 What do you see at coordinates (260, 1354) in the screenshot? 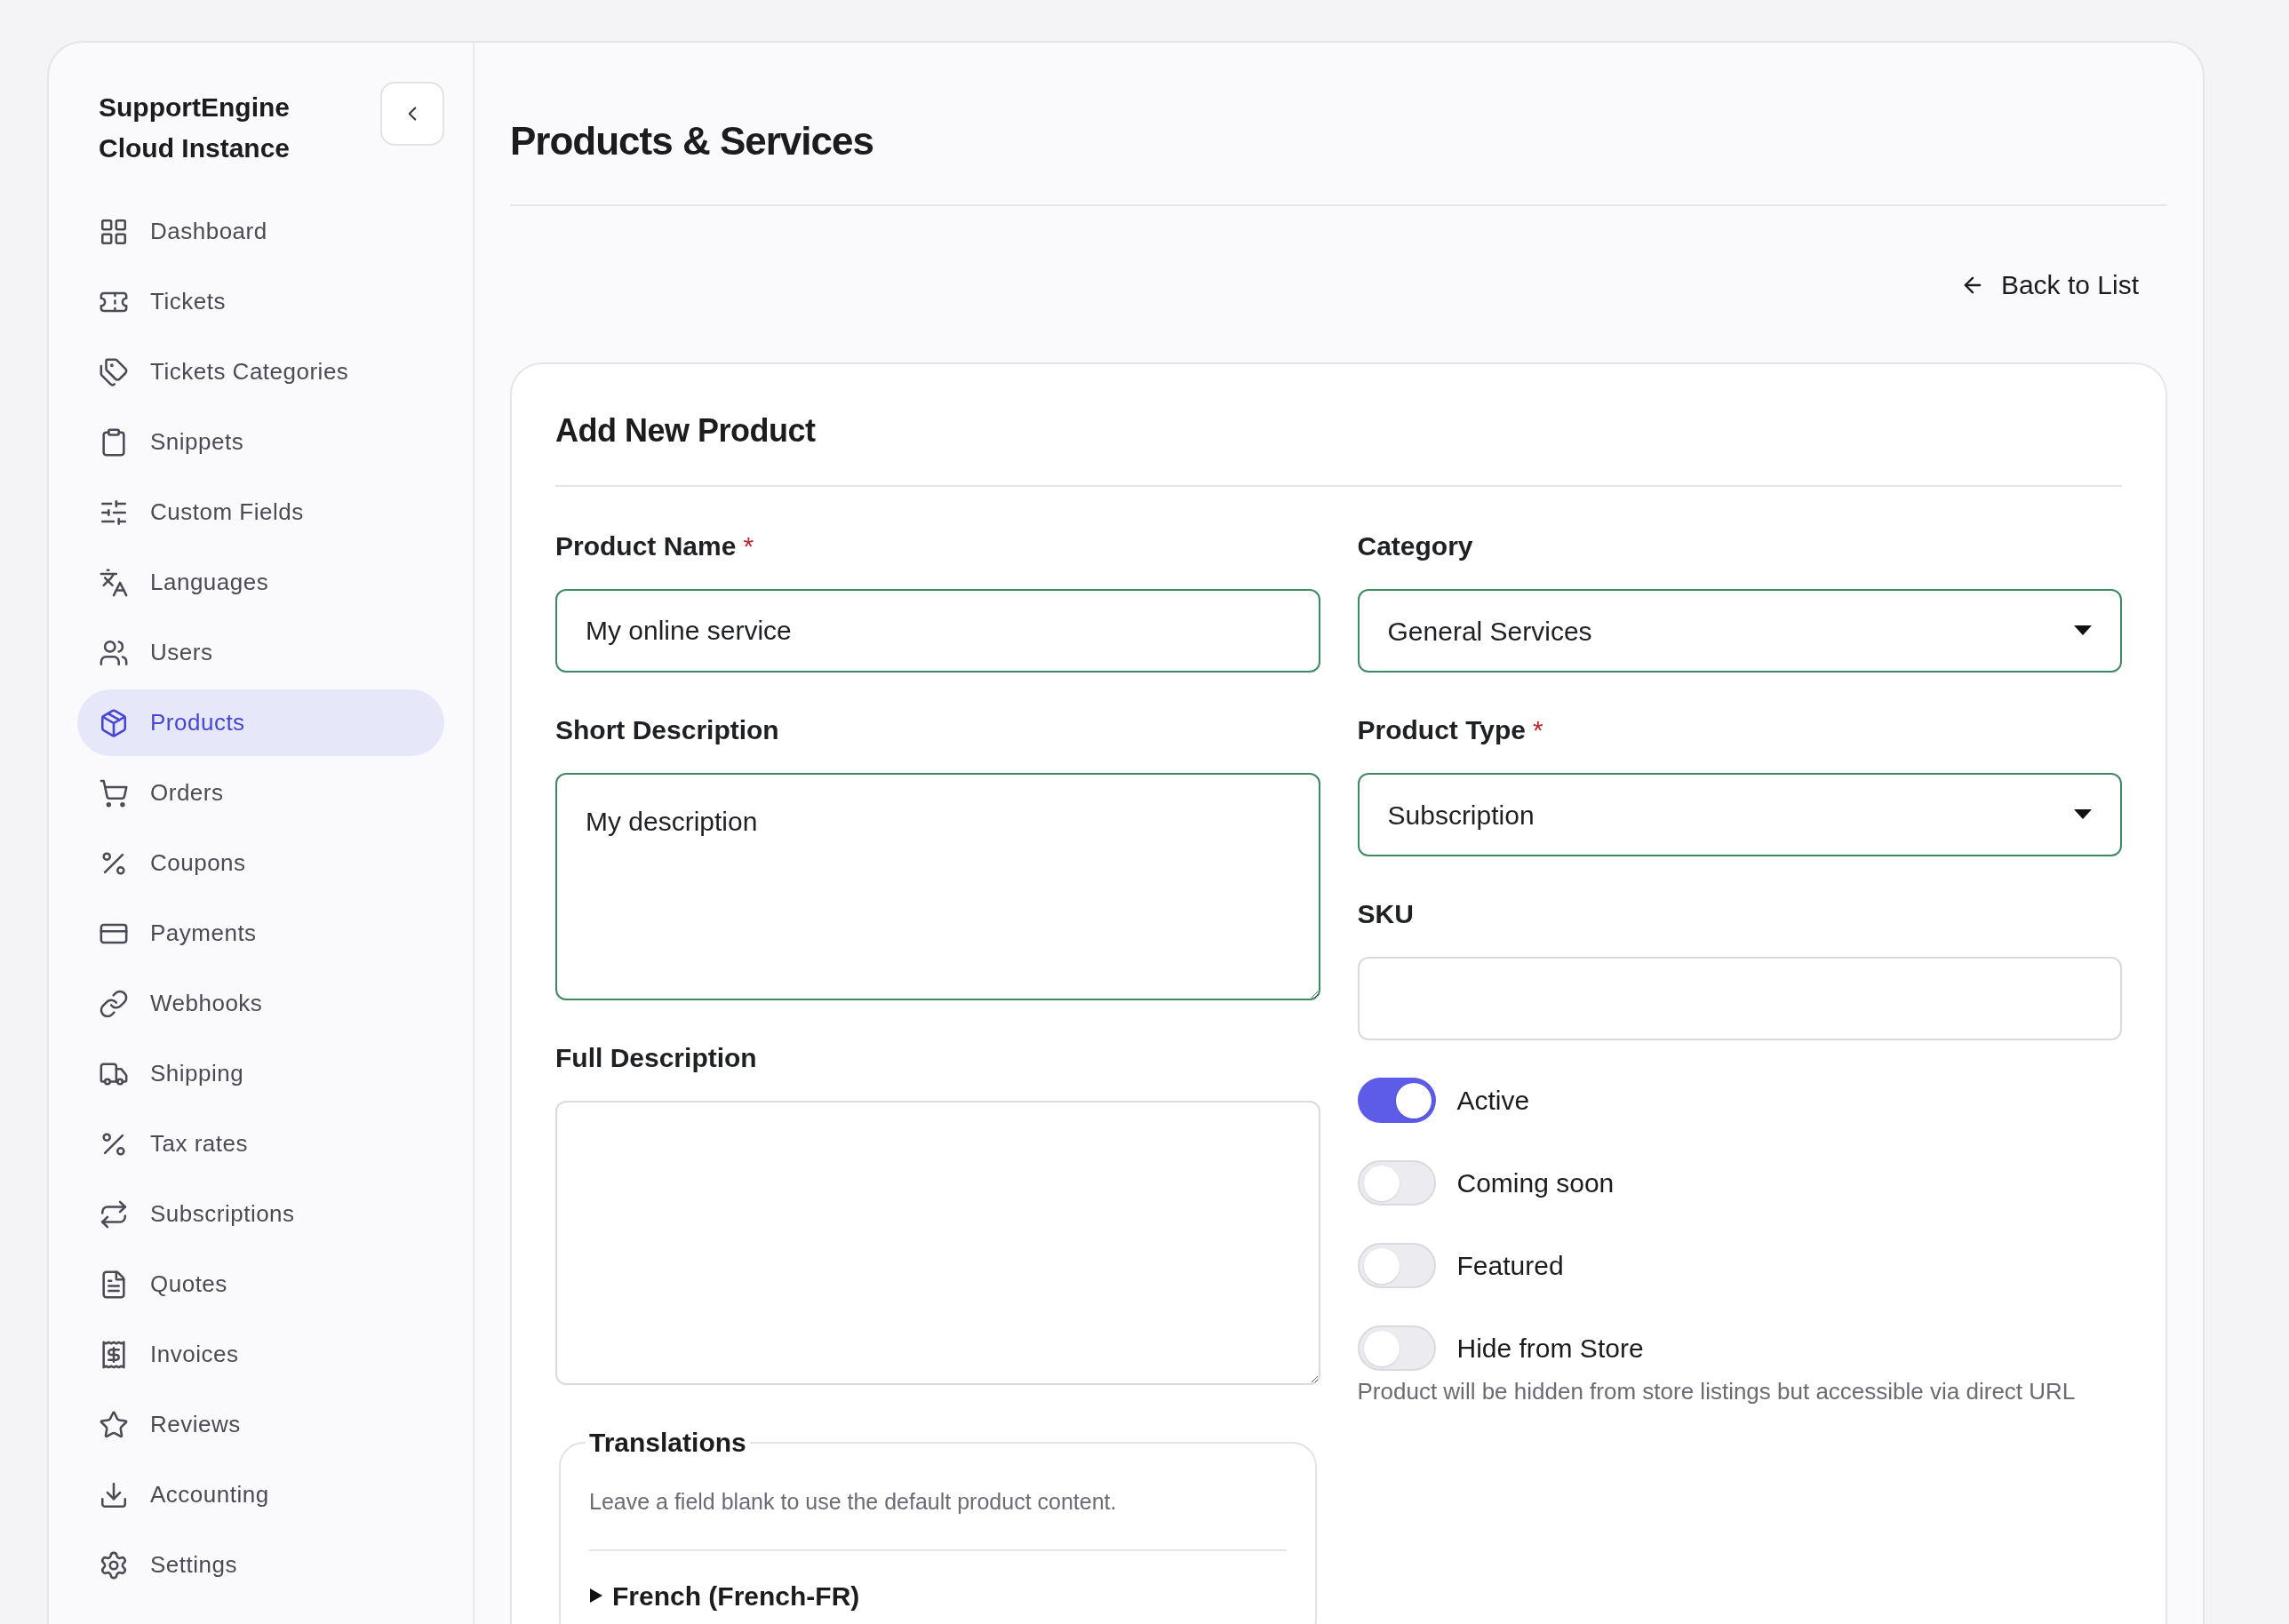
I see `nav-item: Invoices` at bounding box center [260, 1354].